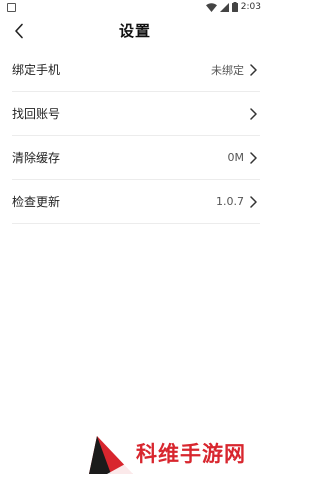 The image size is (320, 480). Describe the element at coordinates (191, 454) in the screenshot. I see `watermark-text: 科维手游网` at that location.